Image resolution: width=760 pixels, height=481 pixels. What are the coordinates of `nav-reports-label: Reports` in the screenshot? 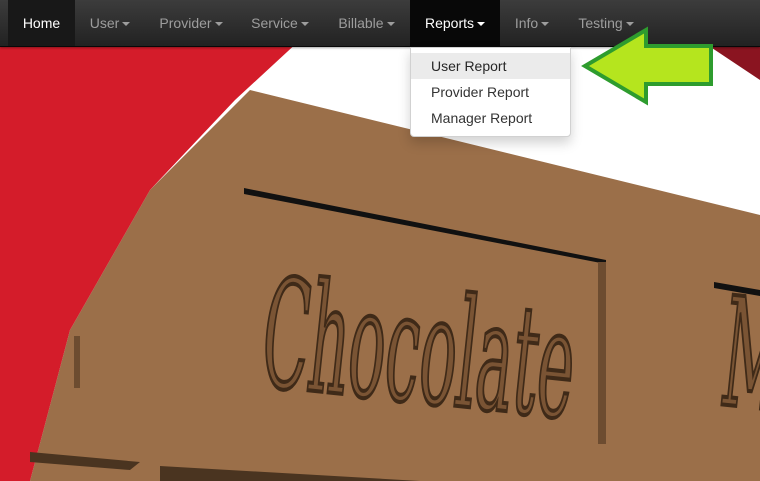 It's located at (449, 23).